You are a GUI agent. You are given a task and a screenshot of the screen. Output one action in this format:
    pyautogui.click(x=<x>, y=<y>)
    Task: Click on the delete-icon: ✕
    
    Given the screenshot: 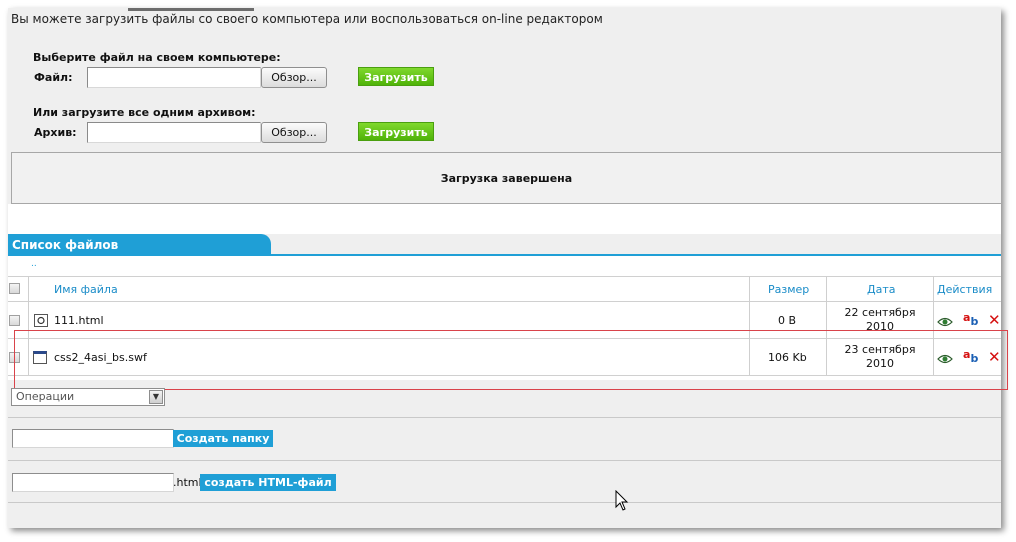 What is the action you would take?
    pyautogui.click(x=994, y=320)
    